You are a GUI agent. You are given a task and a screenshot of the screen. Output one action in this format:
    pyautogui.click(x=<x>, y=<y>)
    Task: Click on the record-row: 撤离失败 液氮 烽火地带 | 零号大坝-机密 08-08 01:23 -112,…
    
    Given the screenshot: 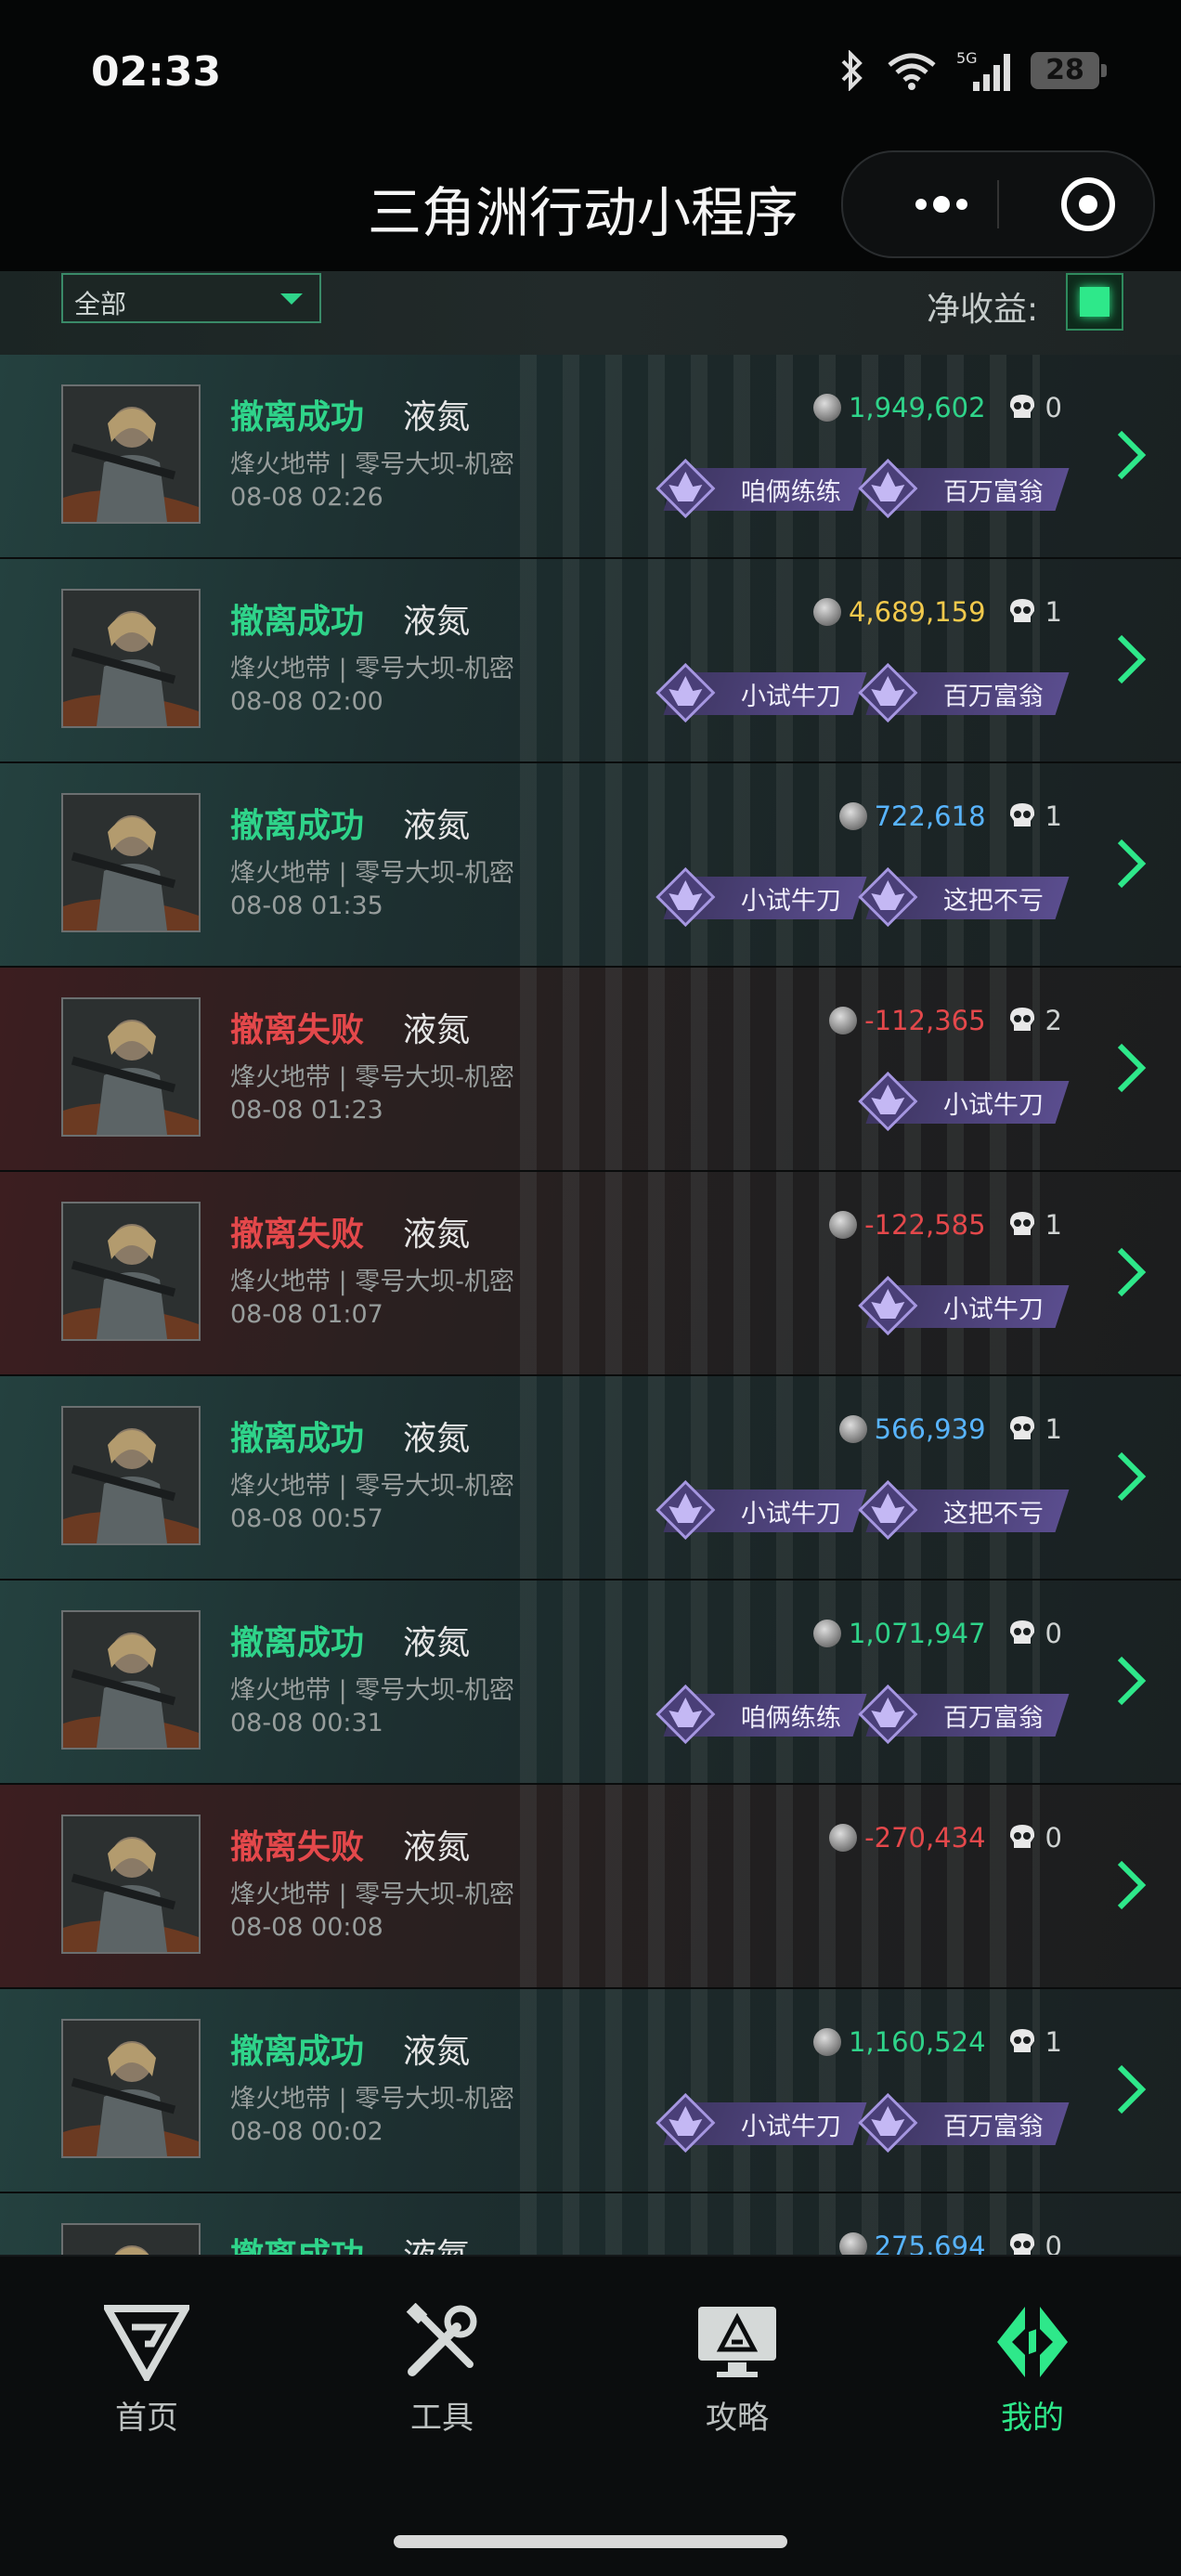 What is the action you would take?
    pyautogui.click(x=590, y=1070)
    